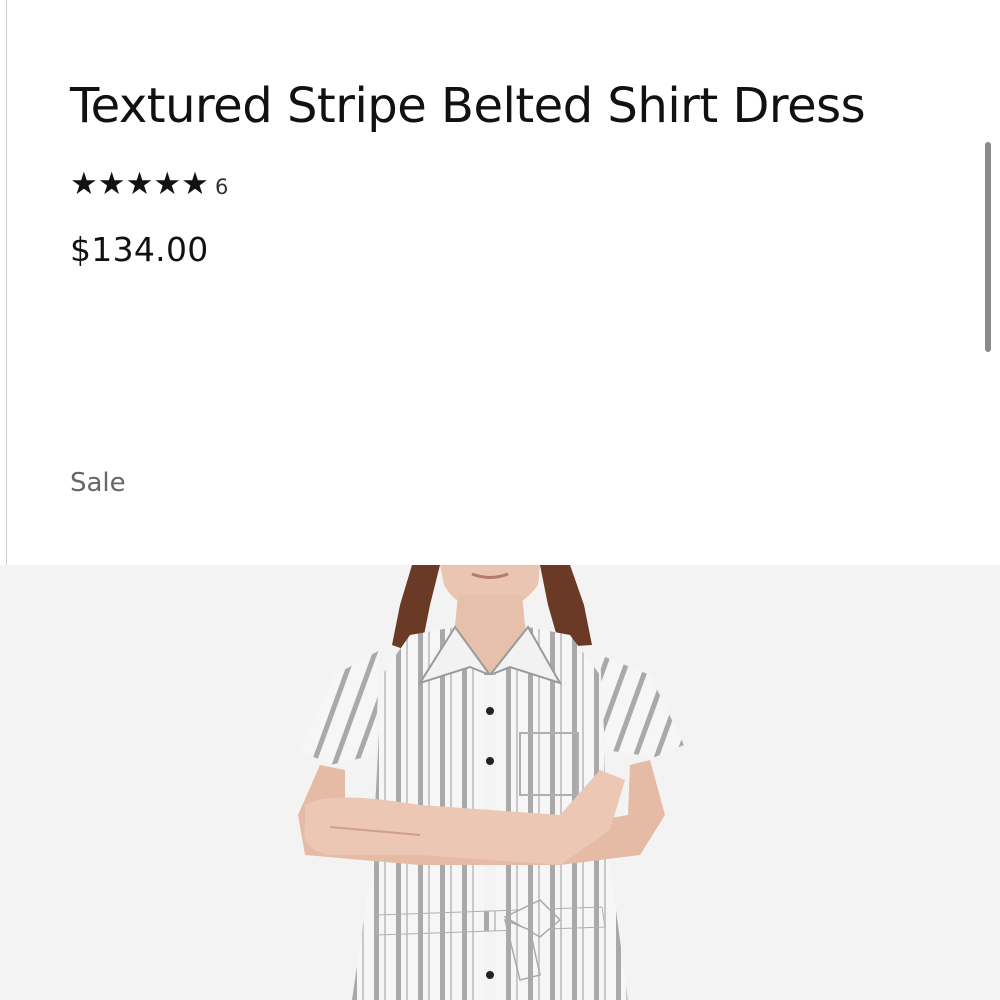 The width and height of the screenshot is (1000, 1000). Describe the element at coordinates (468, 106) in the screenshot. I see `product-title: Textured Stripe Belted Shirt Dress` at that location.